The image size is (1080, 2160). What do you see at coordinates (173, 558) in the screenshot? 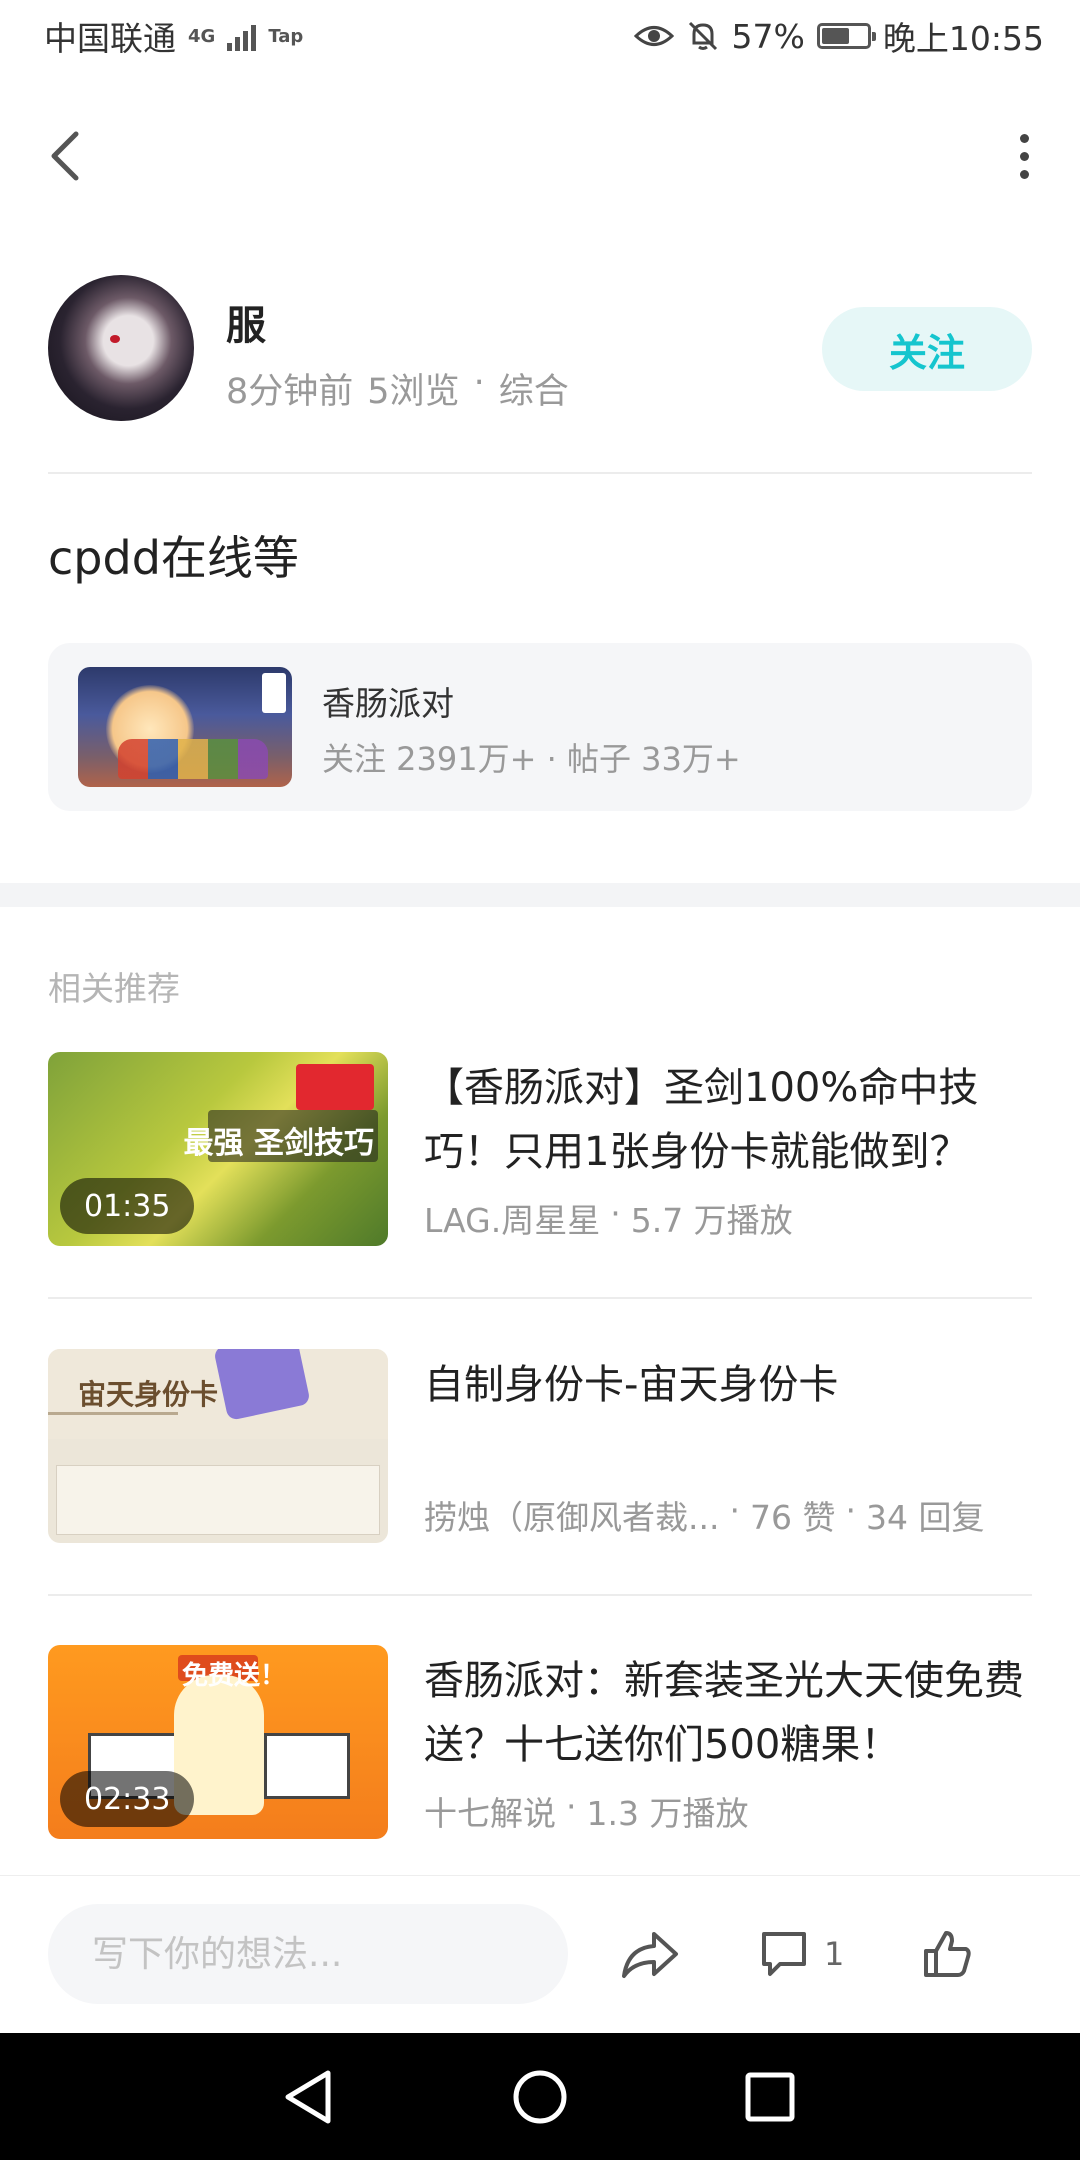
I see `post-content: cpdd在线等` at bounding box center [173, 558].